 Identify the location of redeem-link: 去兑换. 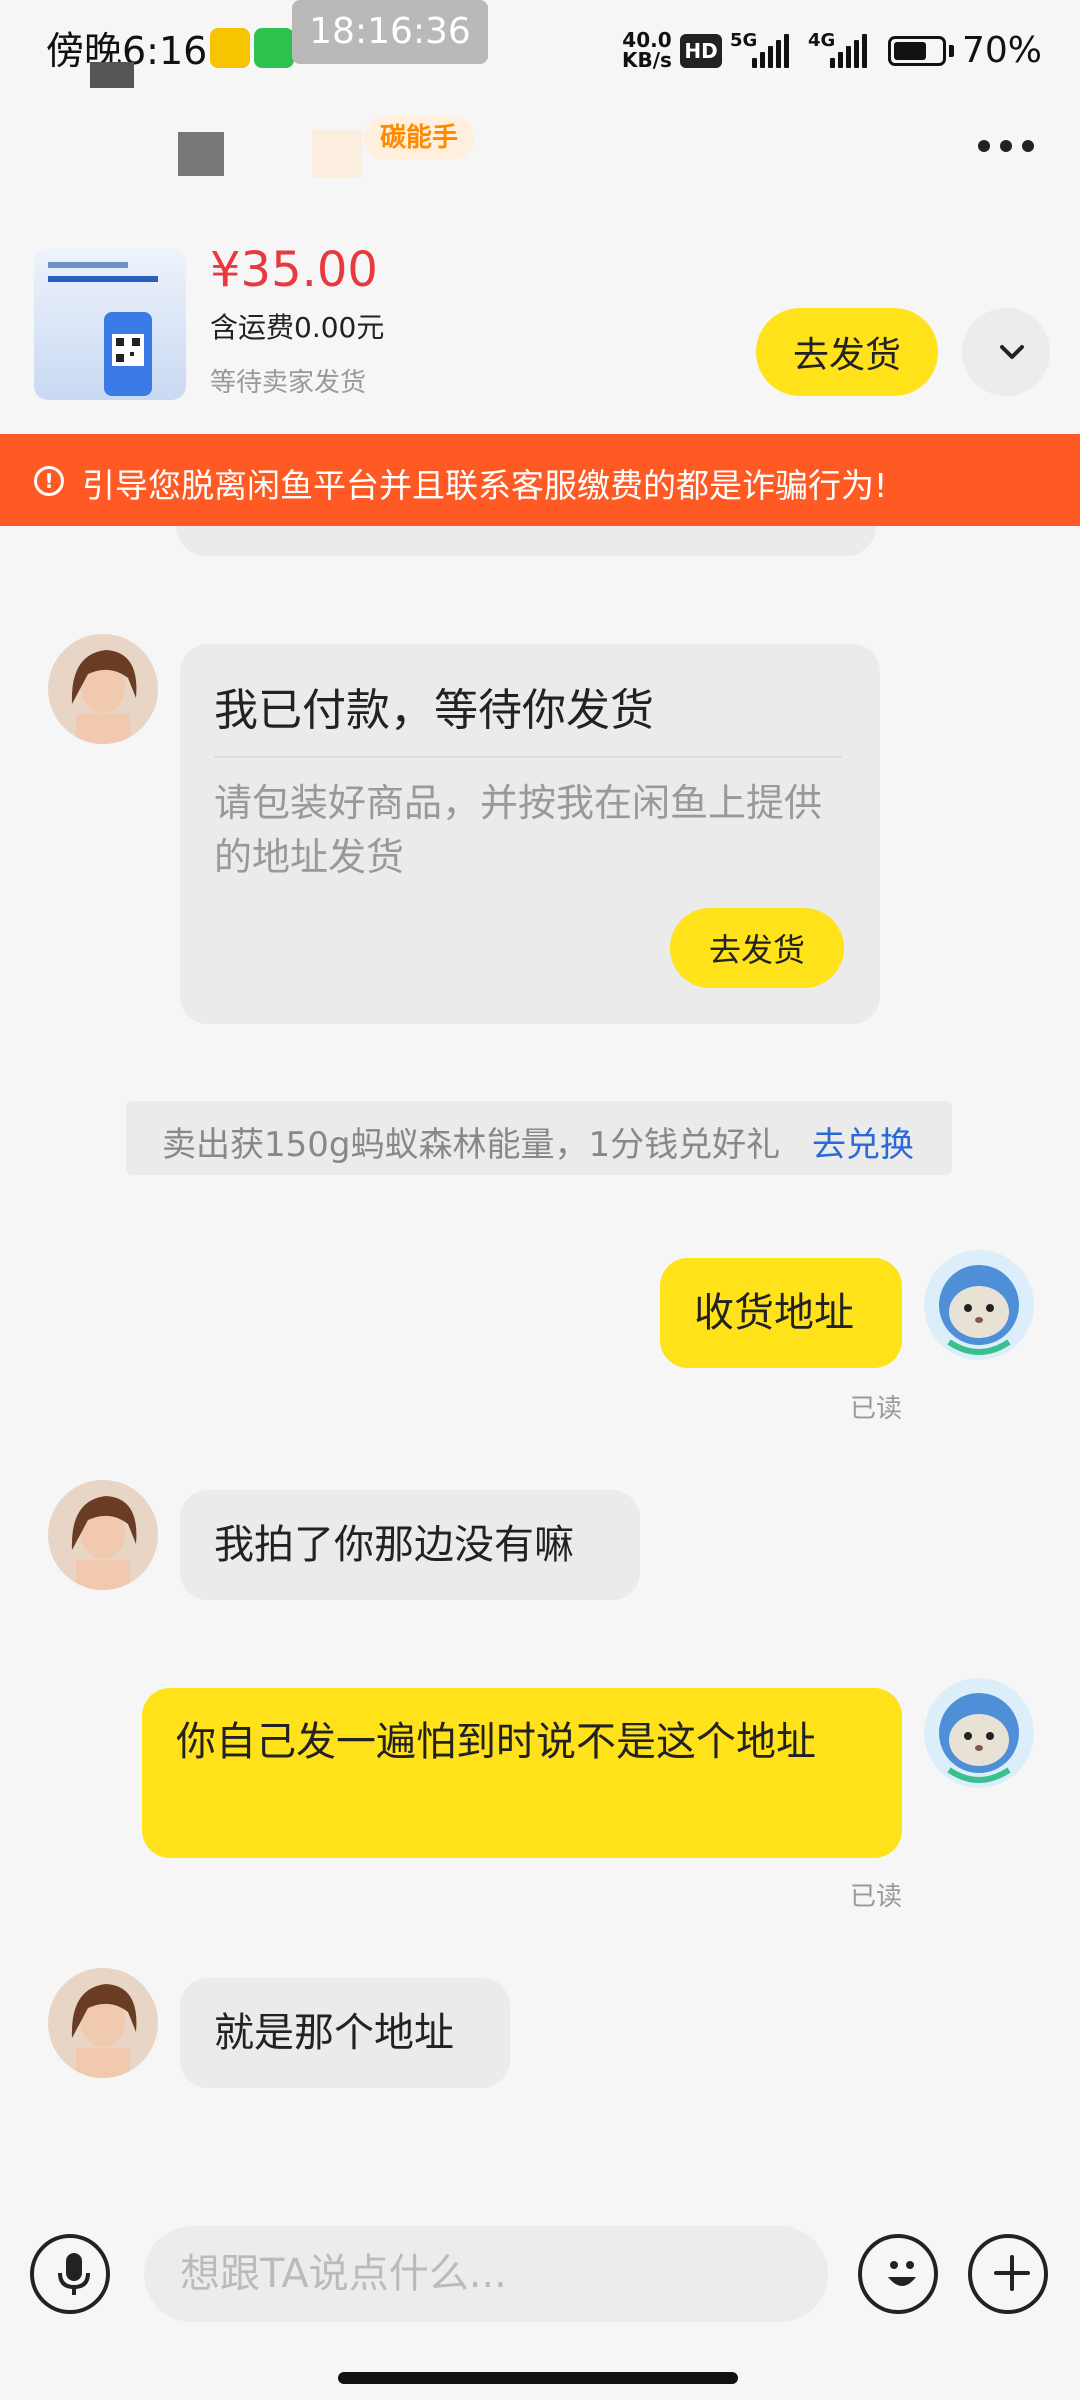
(863, 1141).